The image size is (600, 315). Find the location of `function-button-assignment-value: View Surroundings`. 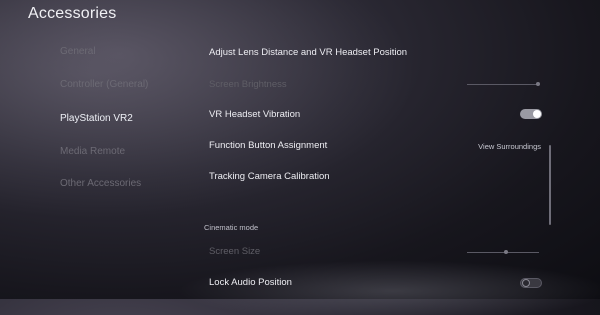

function-button-assignment-value: View Surroundings is located at coordinates (509, 146).